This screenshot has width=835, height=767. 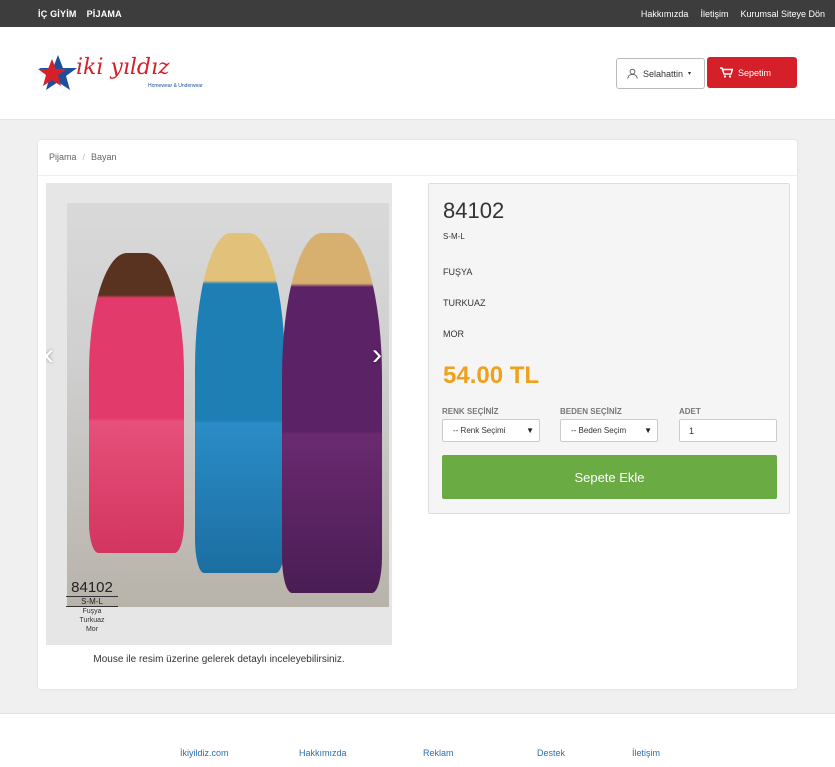 I want to click on size-select: -- Beden Seçim ▼, so click(x=609, y=430).